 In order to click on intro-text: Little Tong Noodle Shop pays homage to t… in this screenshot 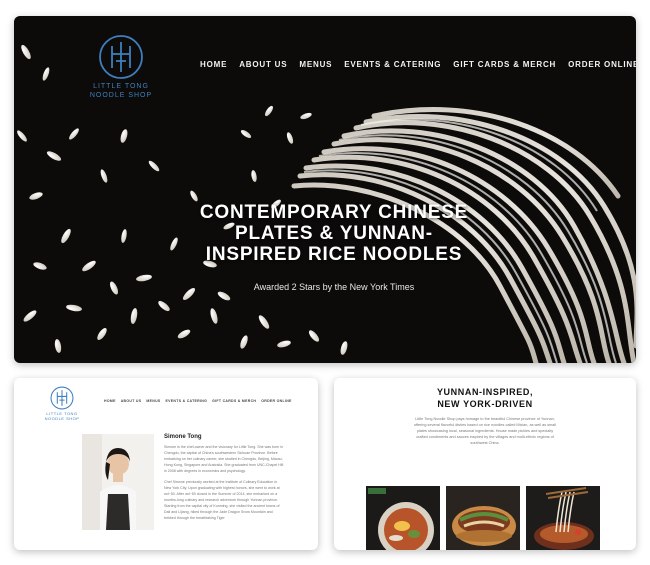, I will do `click(485, 431)`.